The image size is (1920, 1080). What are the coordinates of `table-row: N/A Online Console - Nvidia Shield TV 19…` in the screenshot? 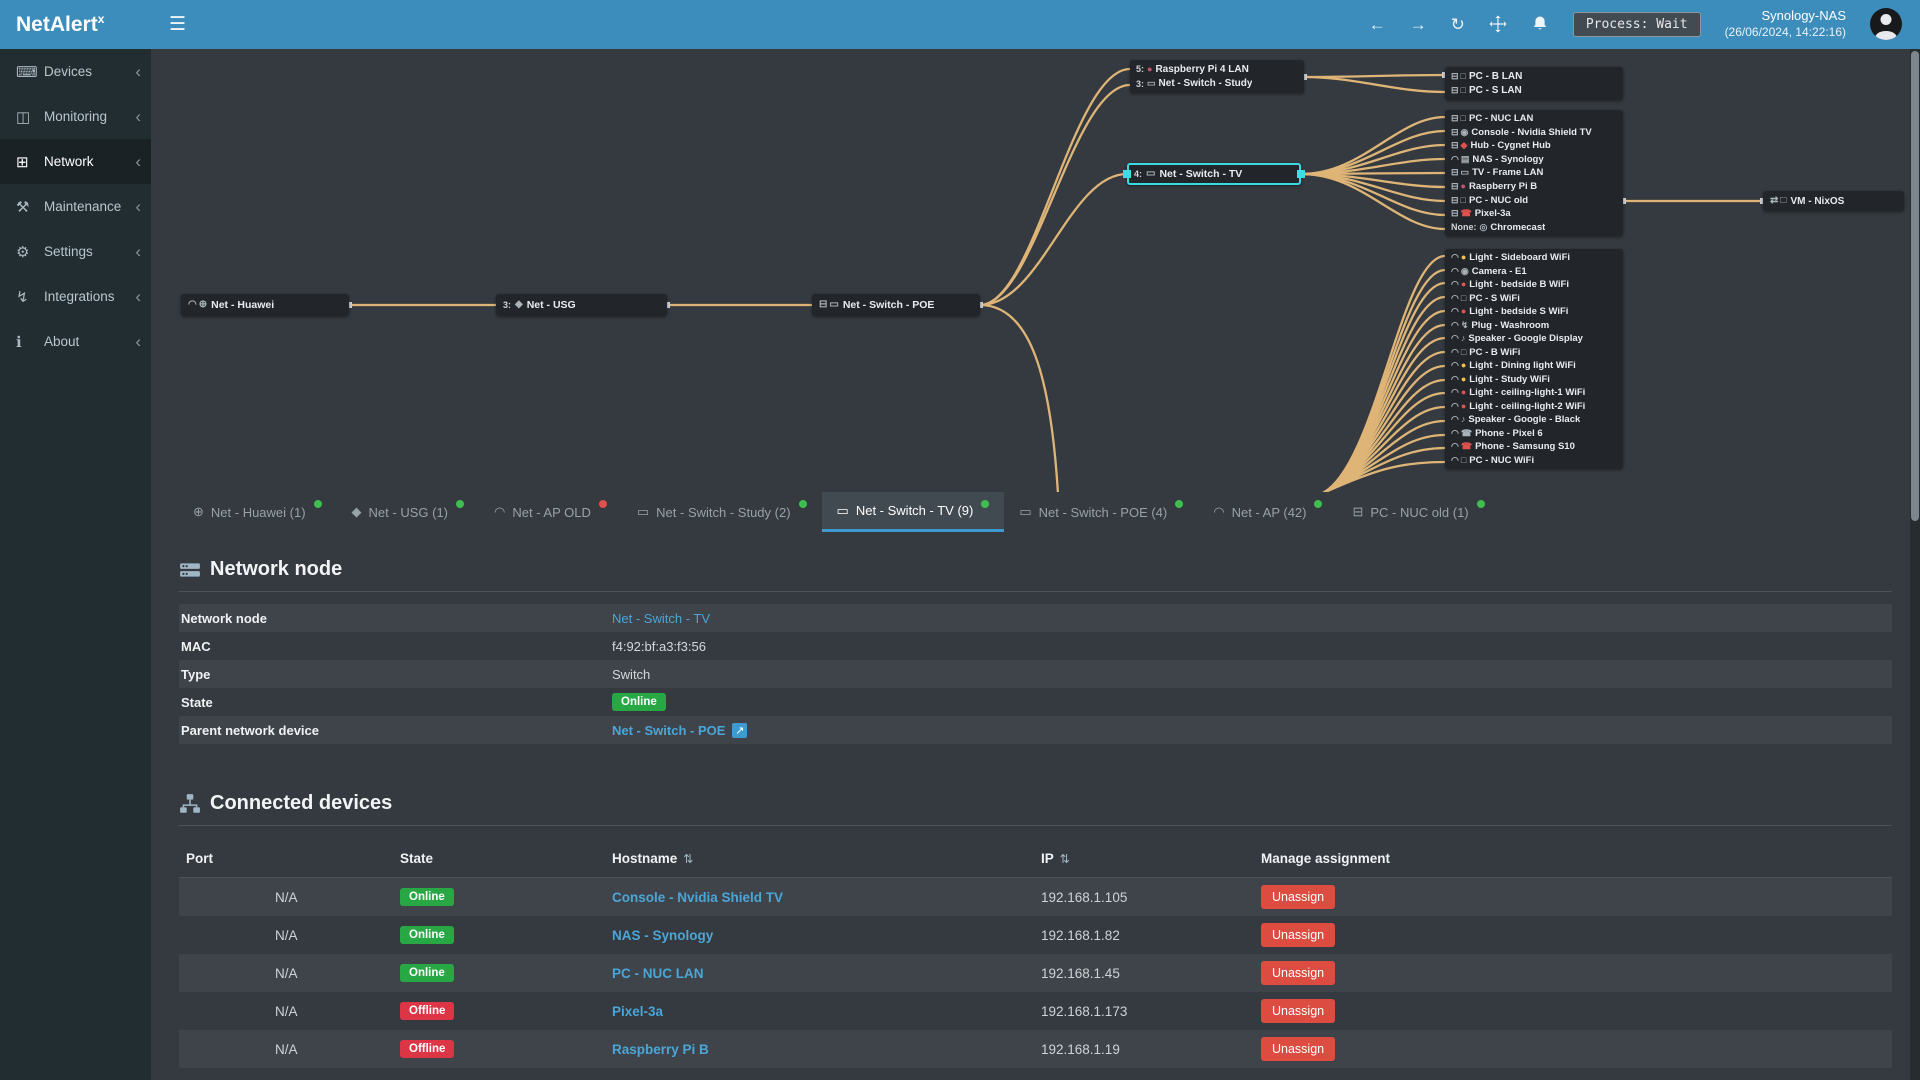 It's located at (1035, 897).